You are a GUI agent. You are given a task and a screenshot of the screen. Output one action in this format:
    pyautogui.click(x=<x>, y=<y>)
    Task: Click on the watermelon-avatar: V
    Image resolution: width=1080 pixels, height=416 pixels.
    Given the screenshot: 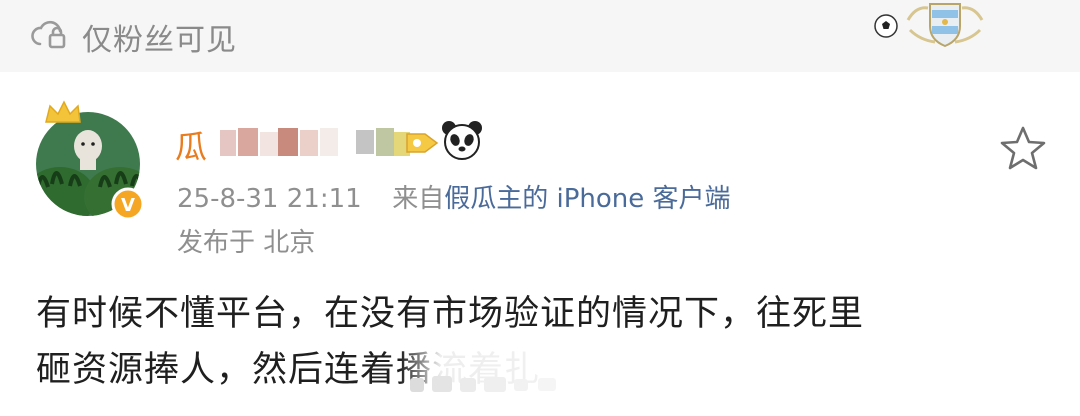 What is the action you would take?
    pyautogui.click(x=90, y=160)
    